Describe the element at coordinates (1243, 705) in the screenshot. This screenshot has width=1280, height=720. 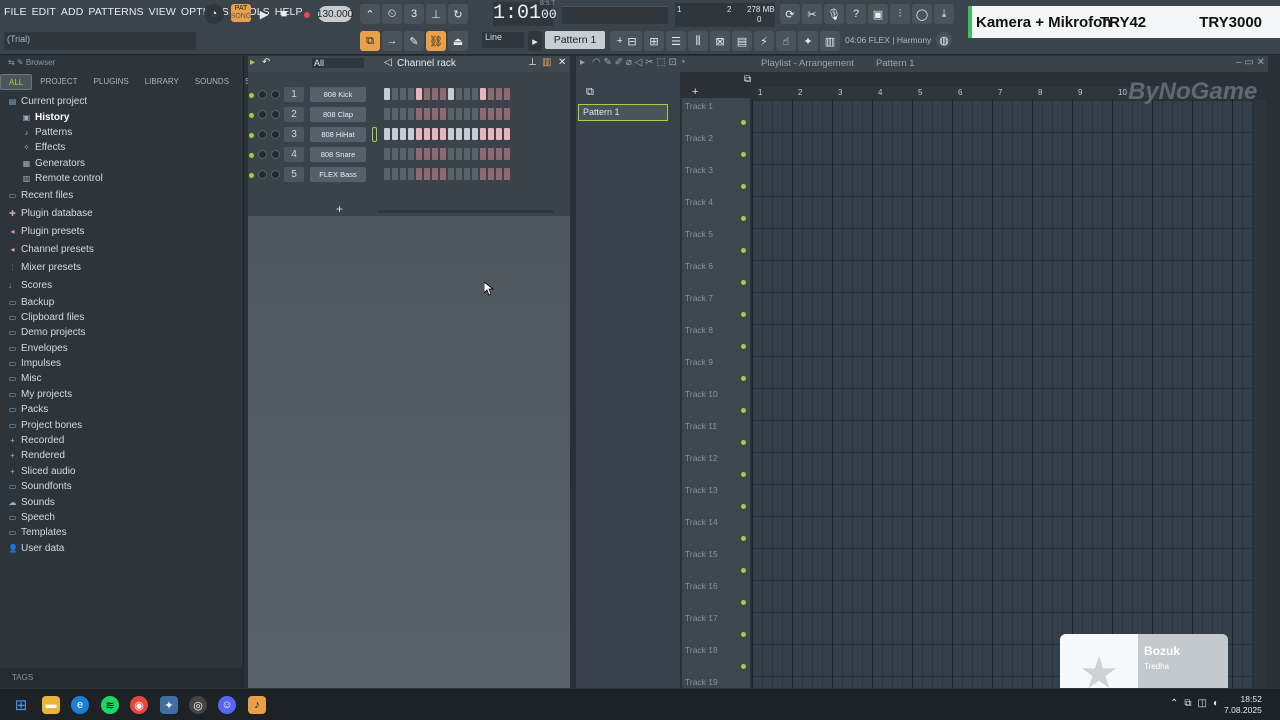
I see `taskbar-clock: 18:52 7.08.2025` at that location.